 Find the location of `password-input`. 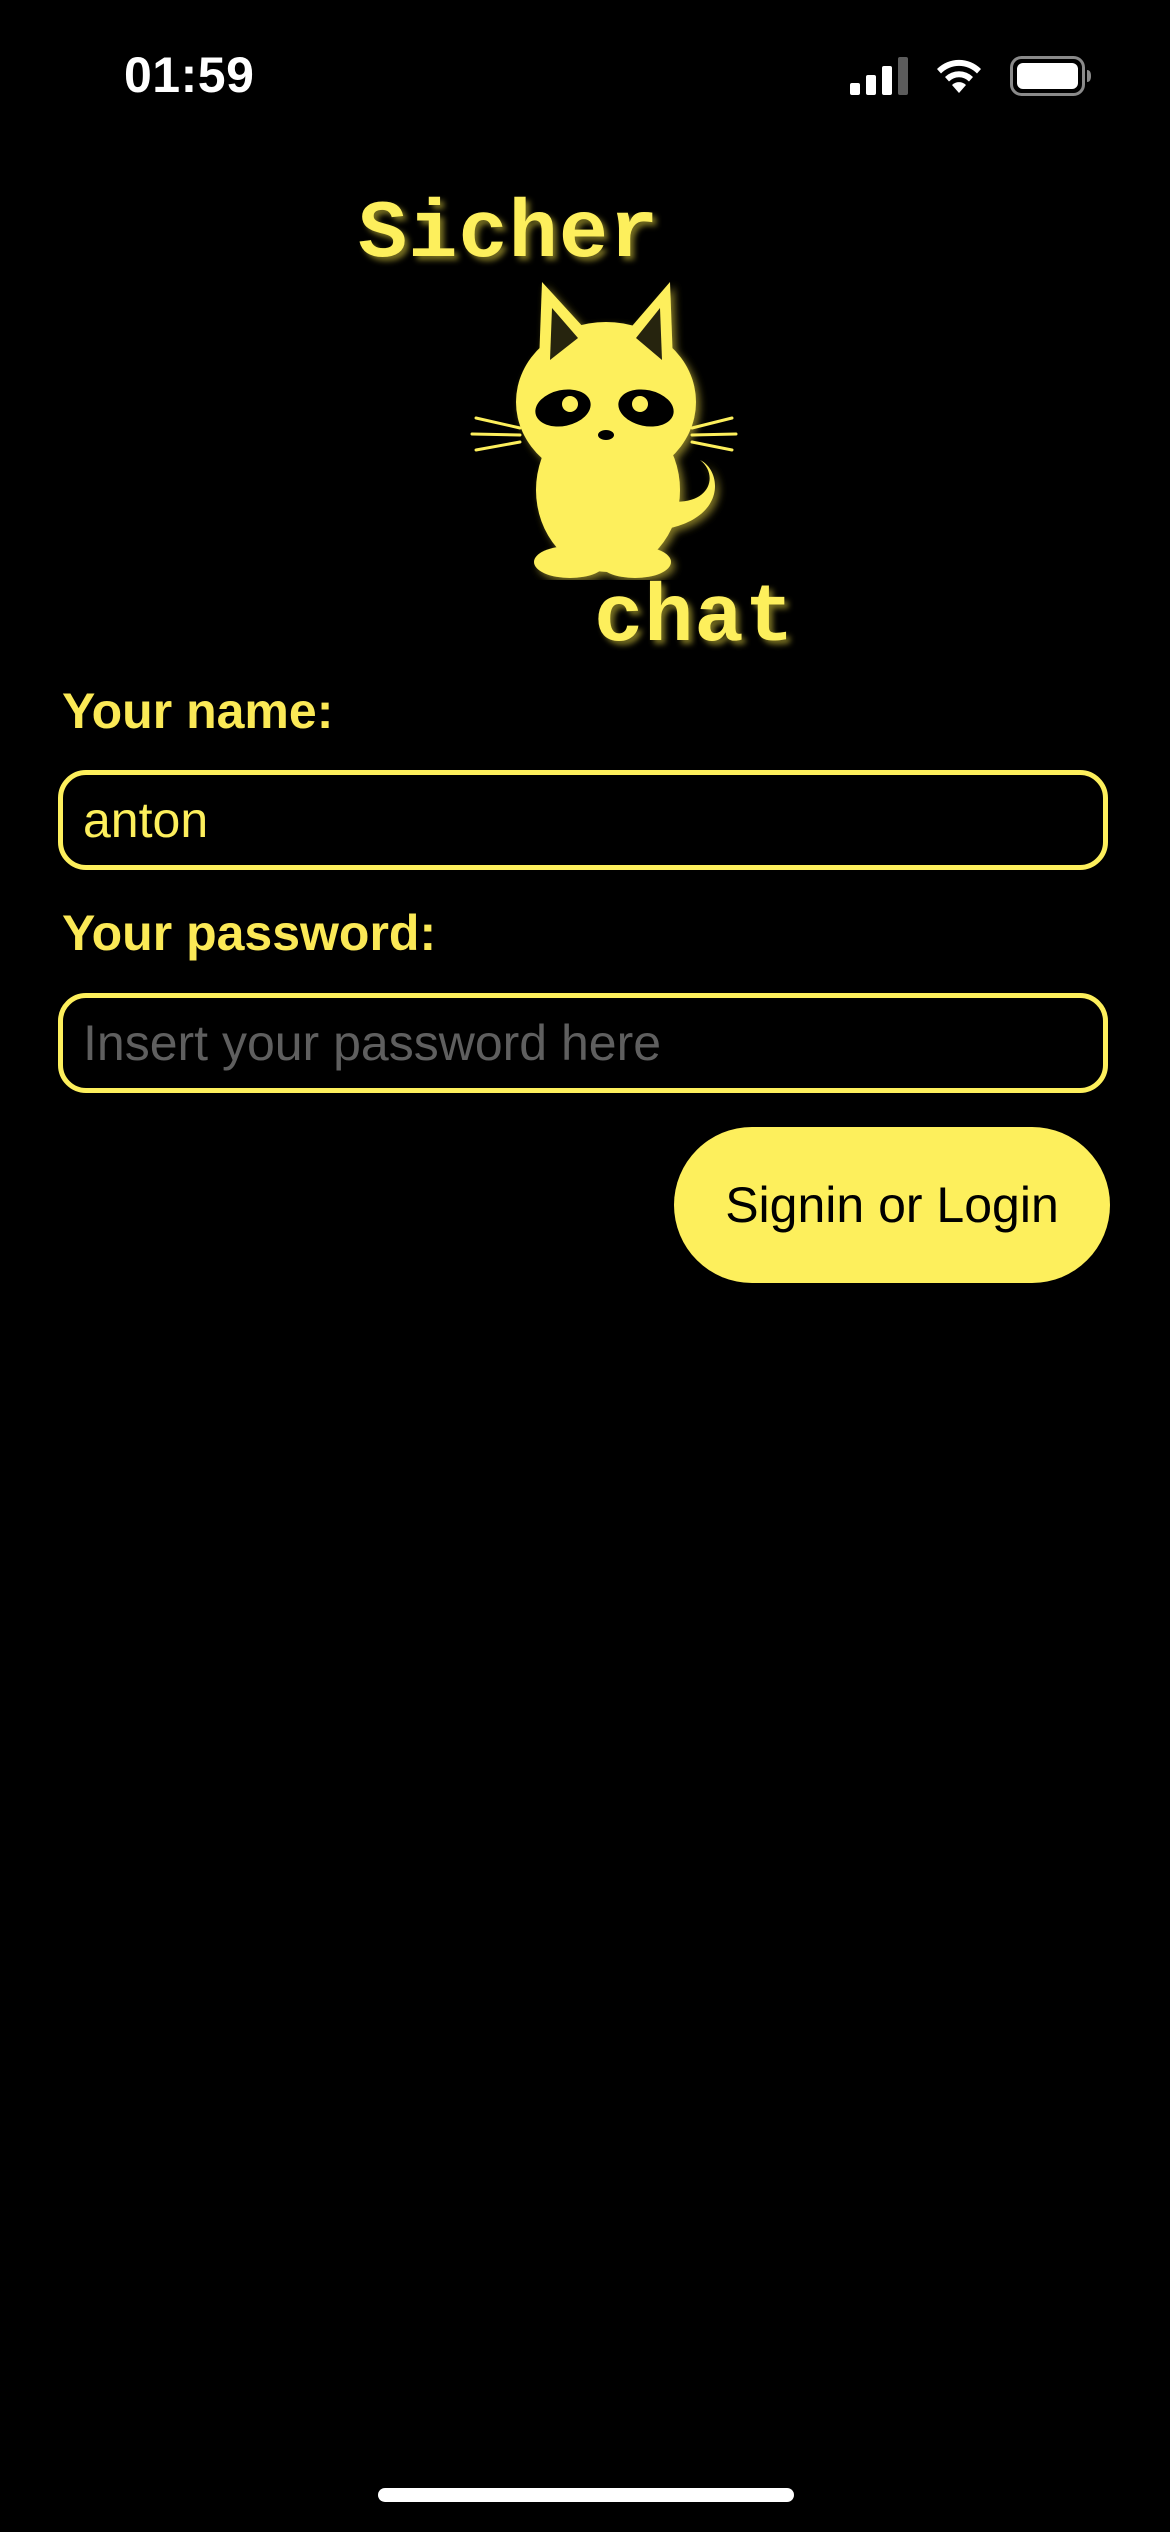

password-input is located at coordinates (583, 1043).